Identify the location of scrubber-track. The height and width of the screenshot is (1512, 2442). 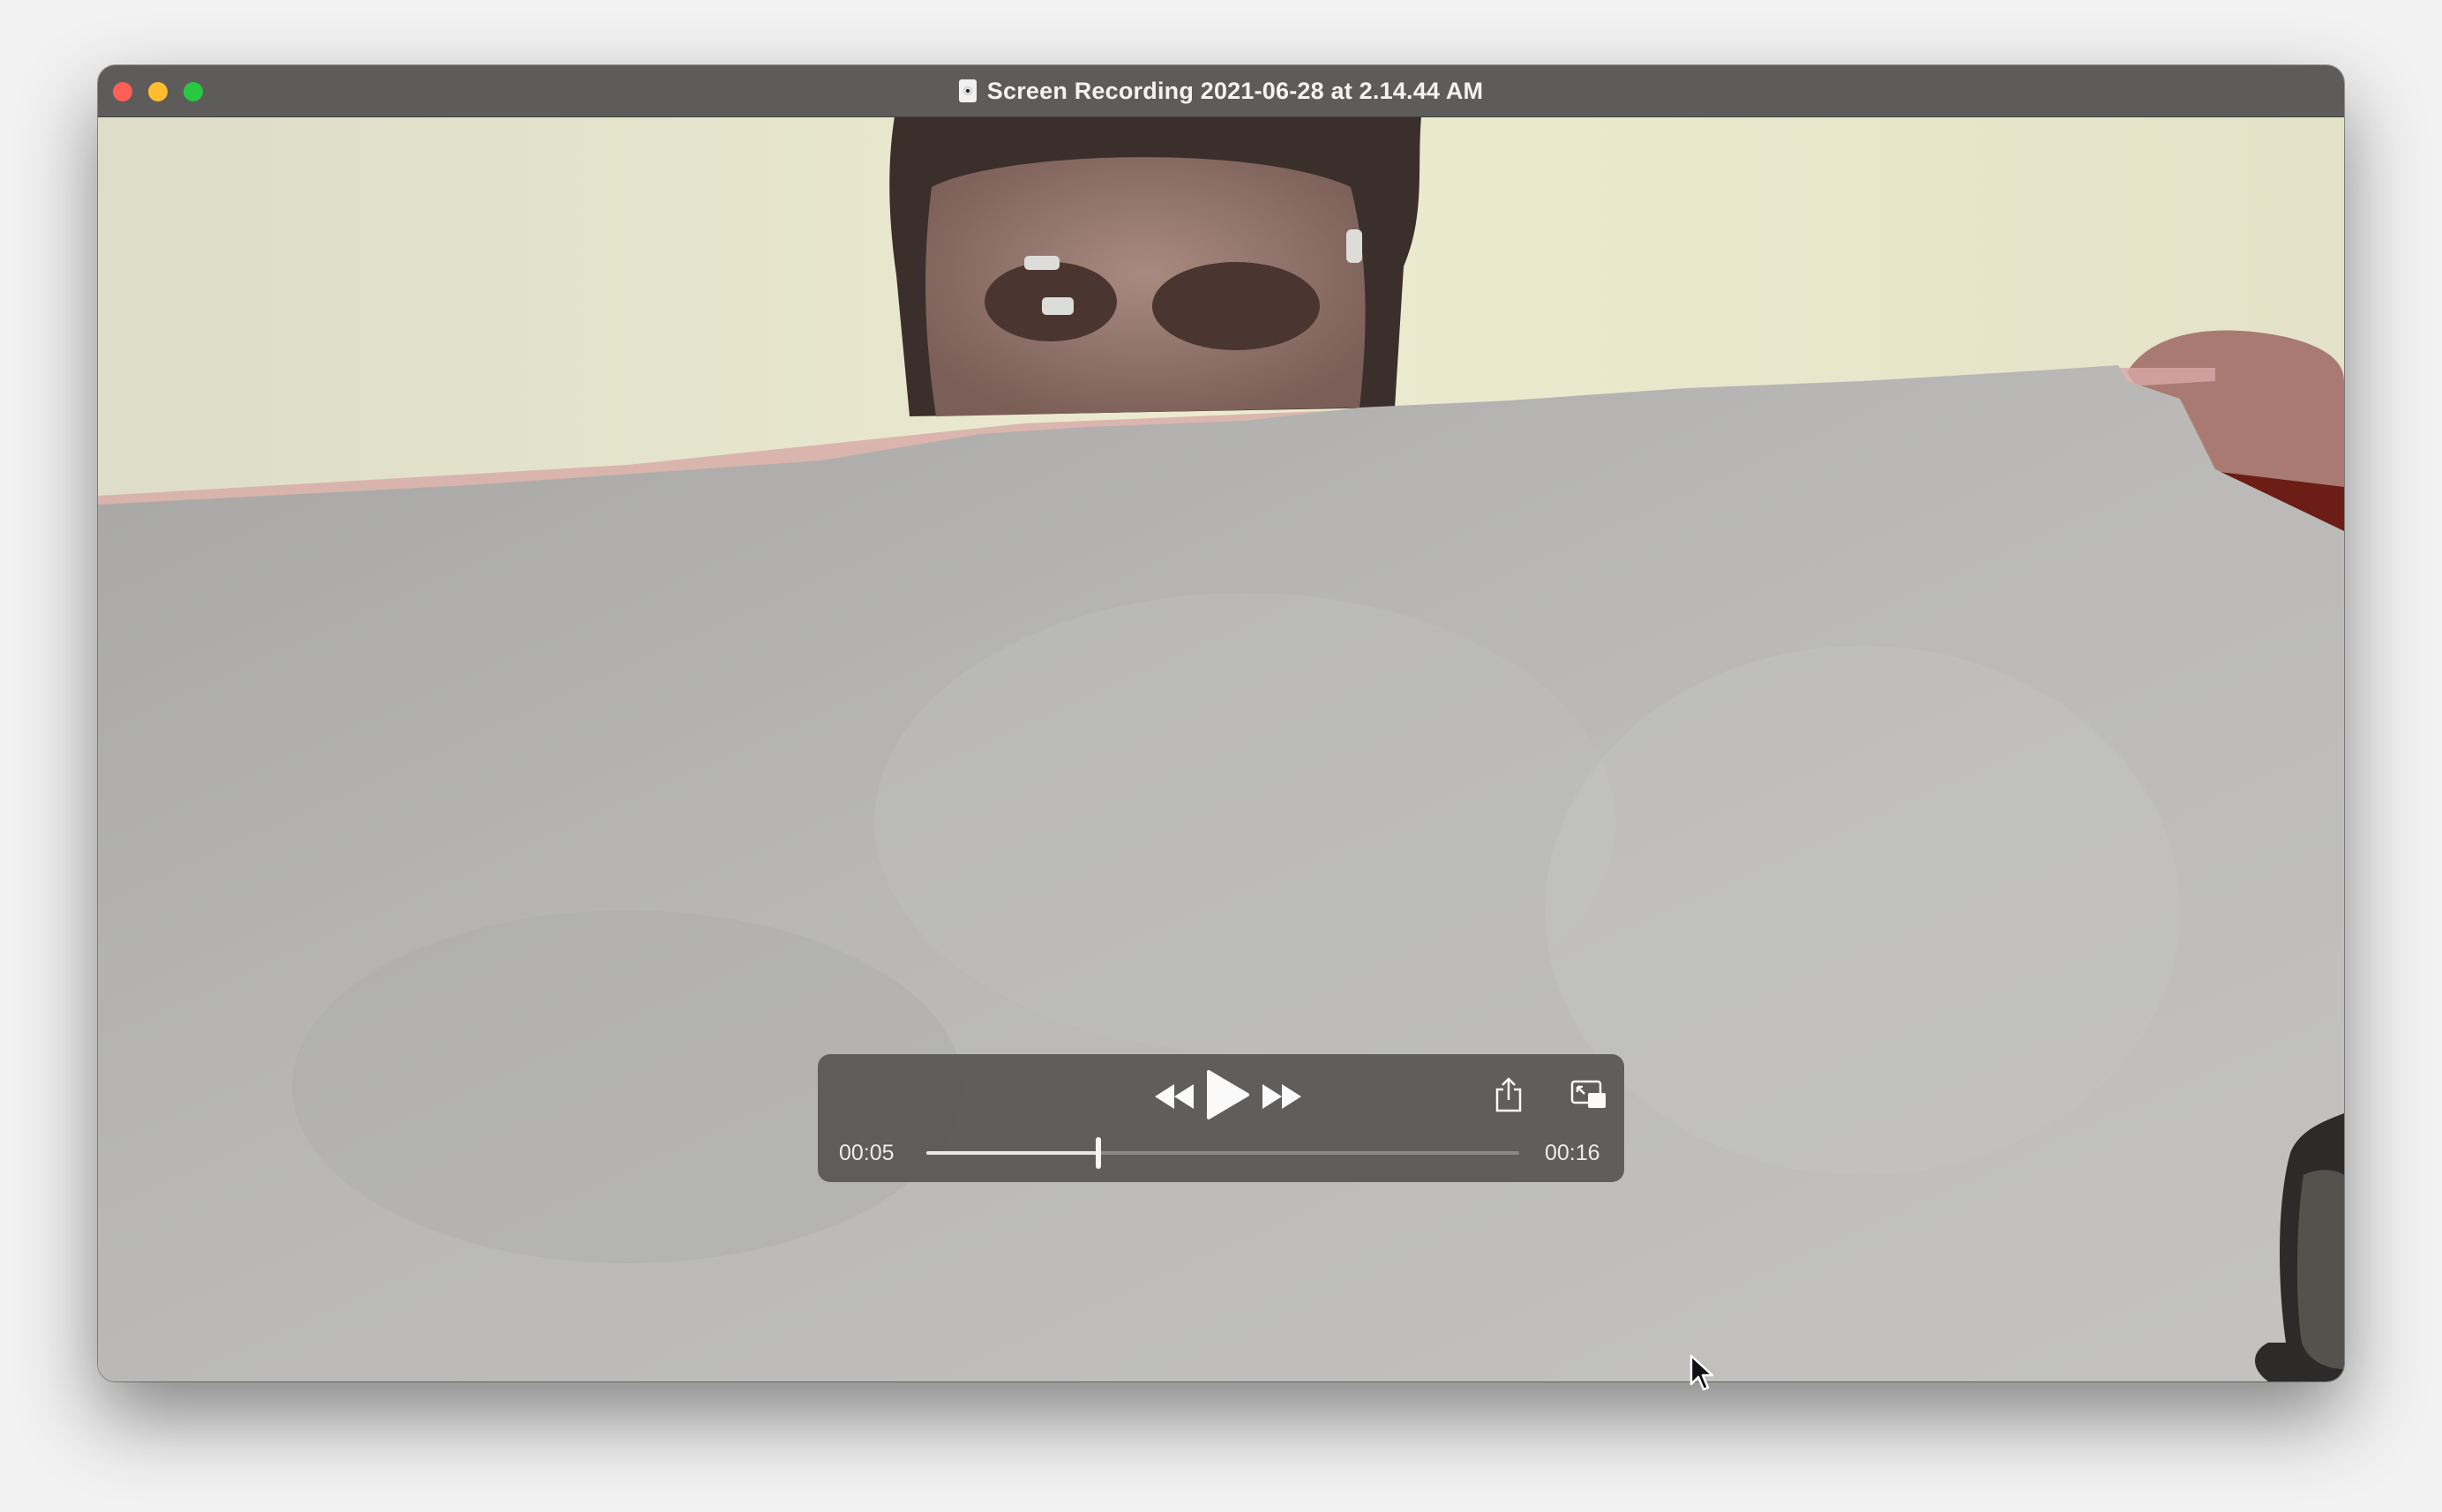
(1222, 1153).